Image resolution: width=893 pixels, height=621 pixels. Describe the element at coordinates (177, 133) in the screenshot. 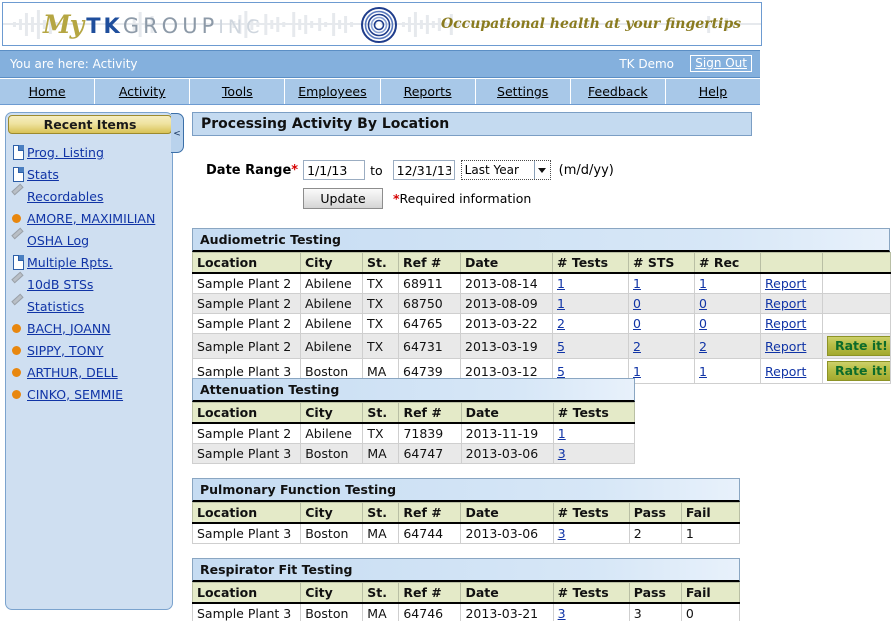

I see `sidebar-collapse-toggle: <` at that location.